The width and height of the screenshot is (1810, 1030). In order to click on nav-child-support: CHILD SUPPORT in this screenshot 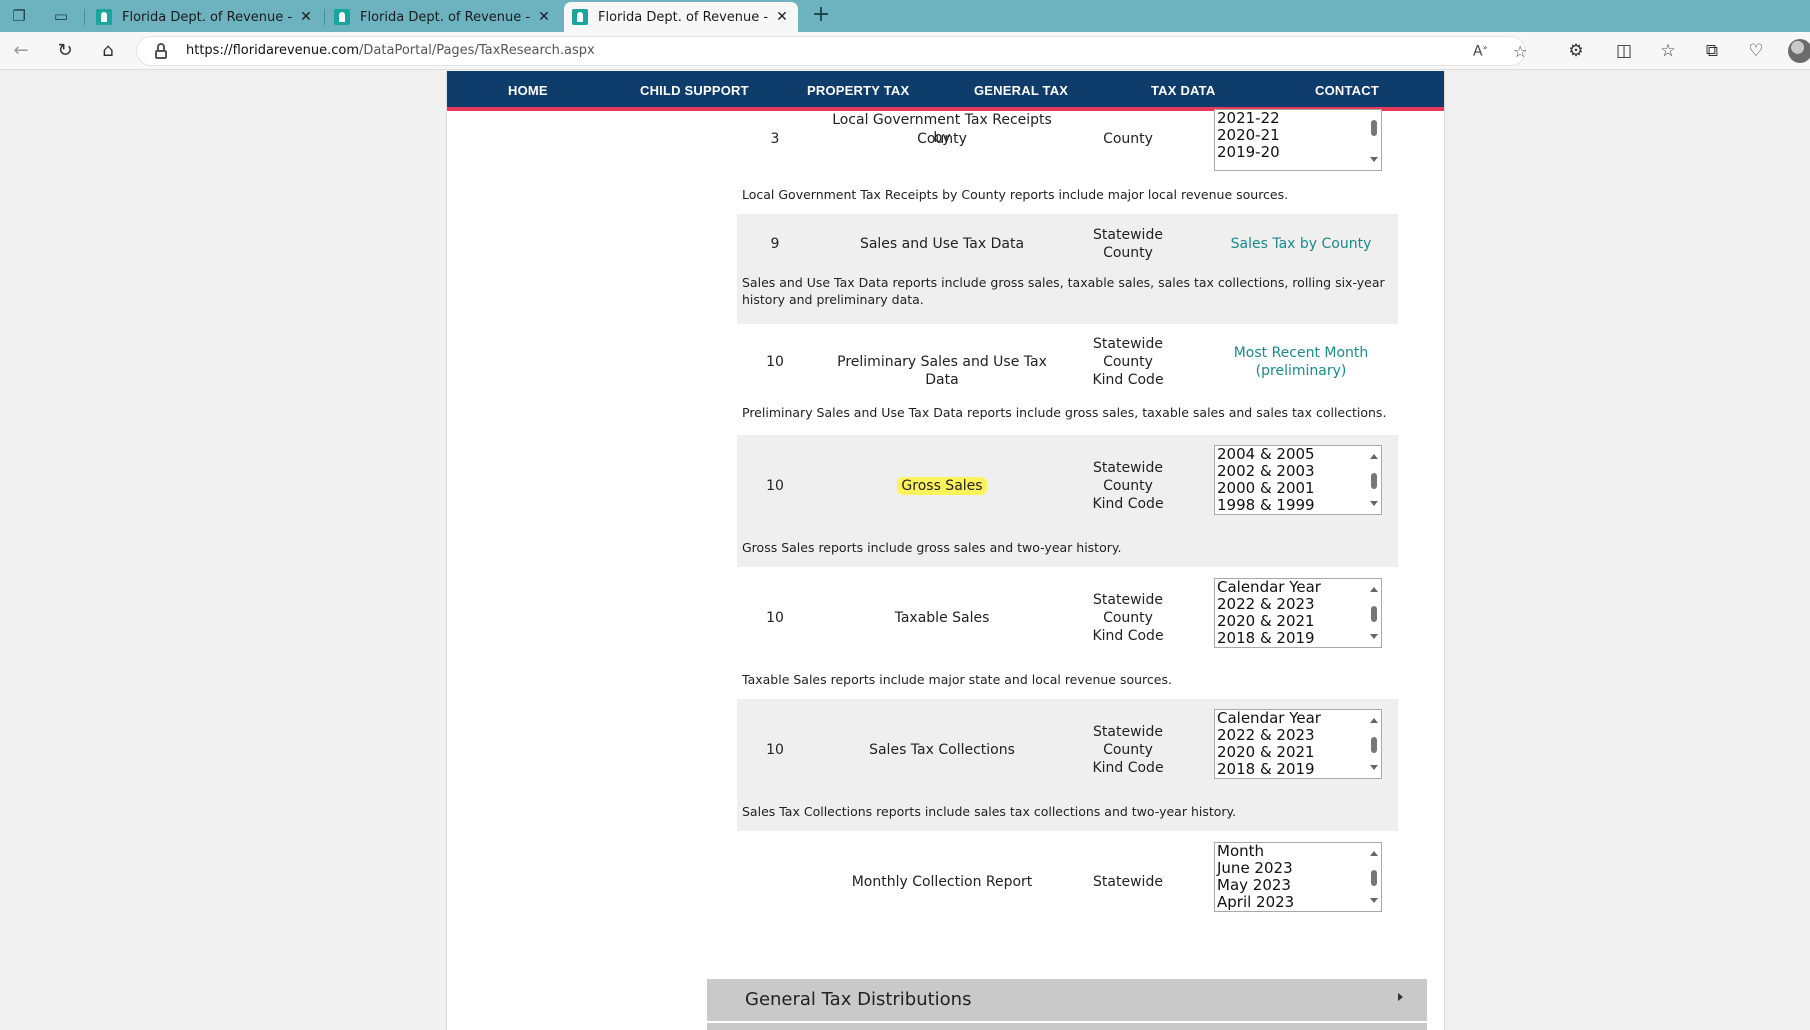, I will do `click(694, 90)`.